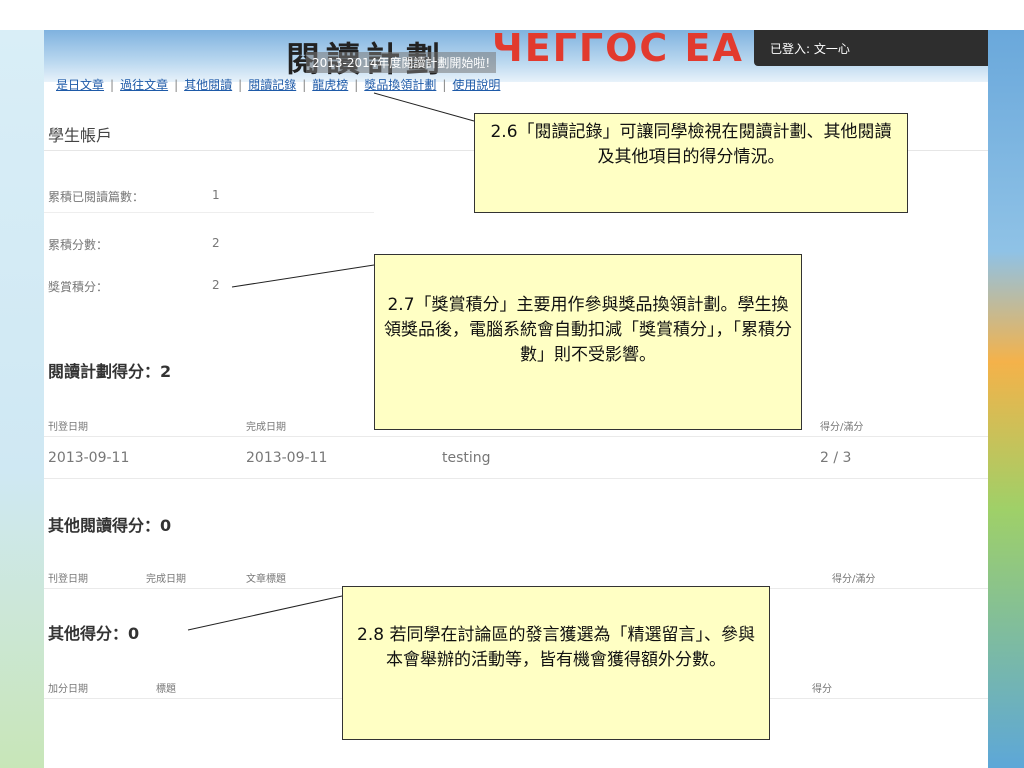 The height and width of the screenshot is (768, 1024). I want to click on page-title: 學生帳戶, so click(80, 135).